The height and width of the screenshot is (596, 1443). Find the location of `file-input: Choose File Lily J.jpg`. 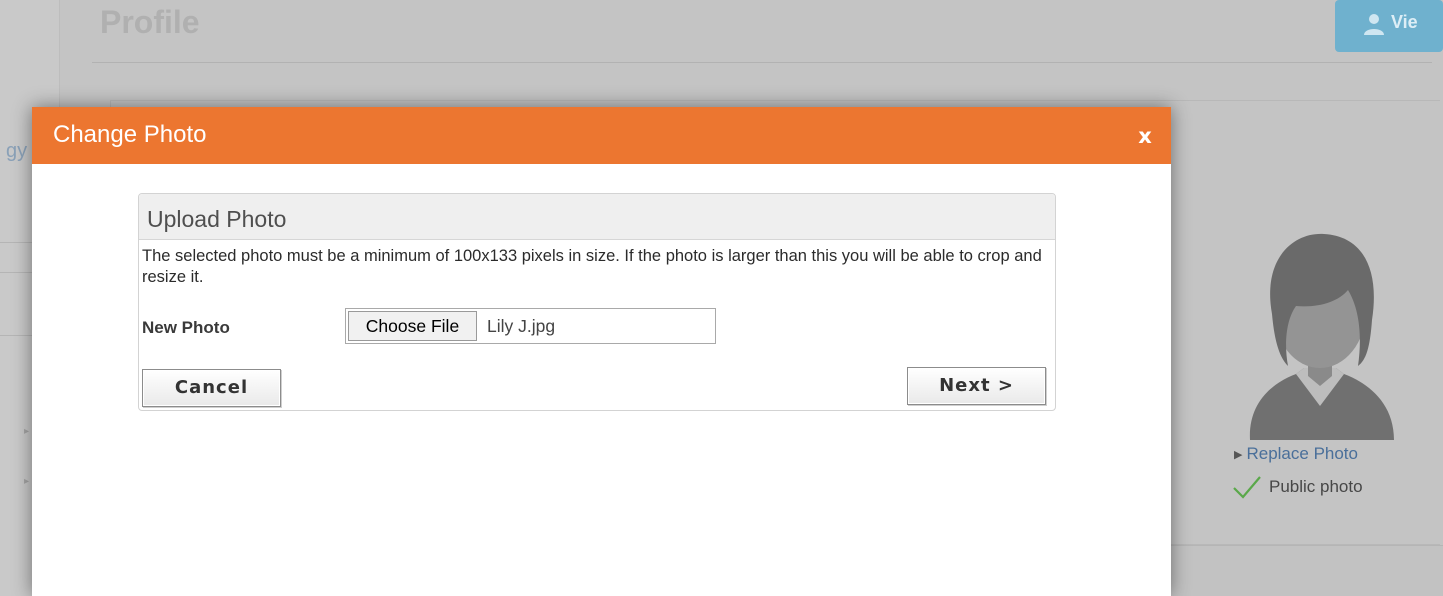

file-input: Choose File Lily J.jpg is located at coordinates (530, 326).